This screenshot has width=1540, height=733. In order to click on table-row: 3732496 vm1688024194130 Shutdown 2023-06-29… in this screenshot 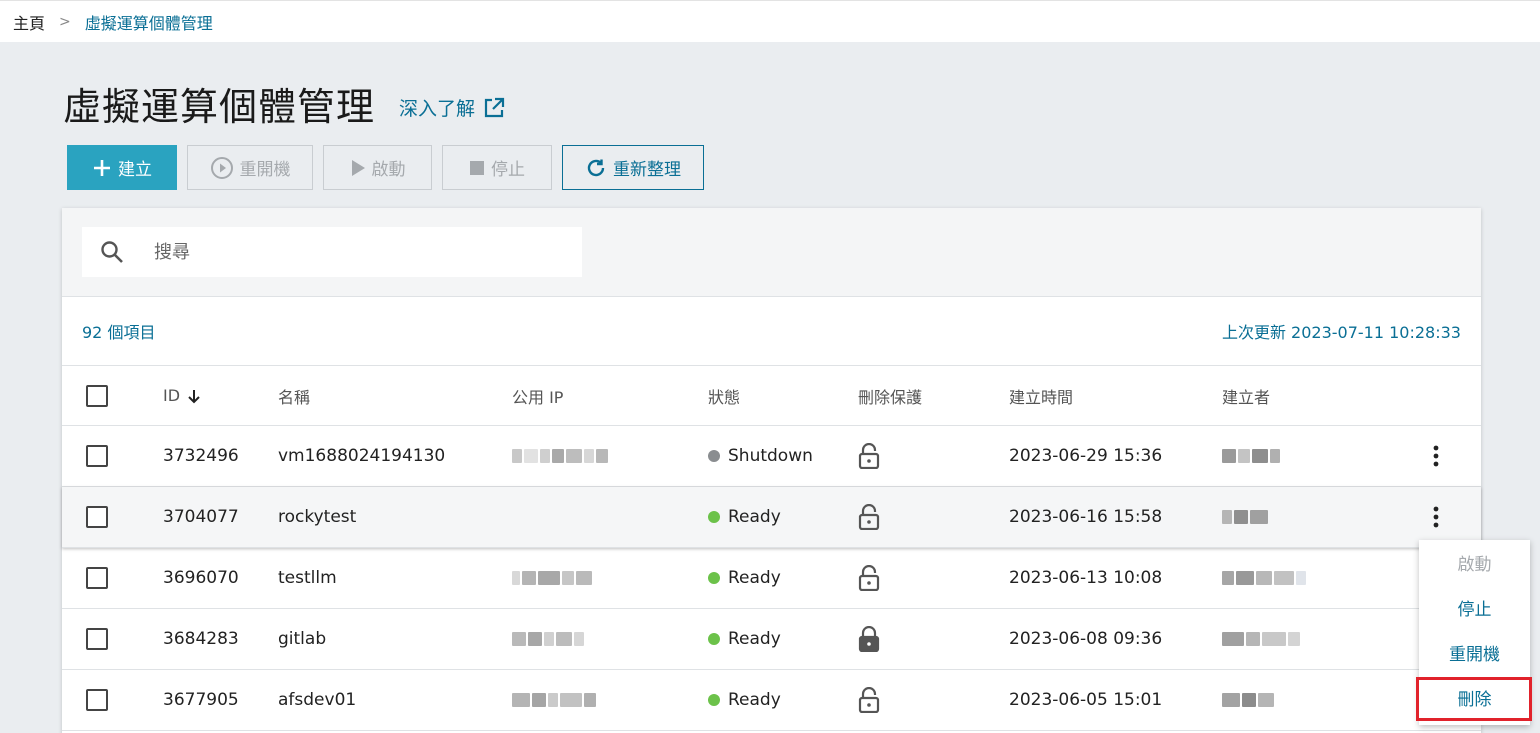, I will do `click(771, 456)`.